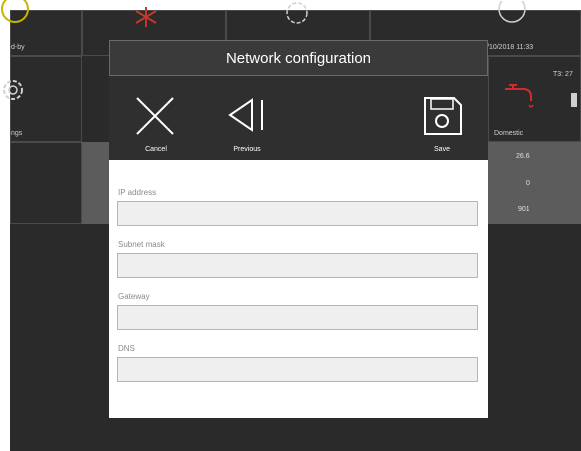 The image size is (581, 451). Describe the element at coordinates (137, 192) in the screenshot. I see `ip-address-label: IP address` at that location.